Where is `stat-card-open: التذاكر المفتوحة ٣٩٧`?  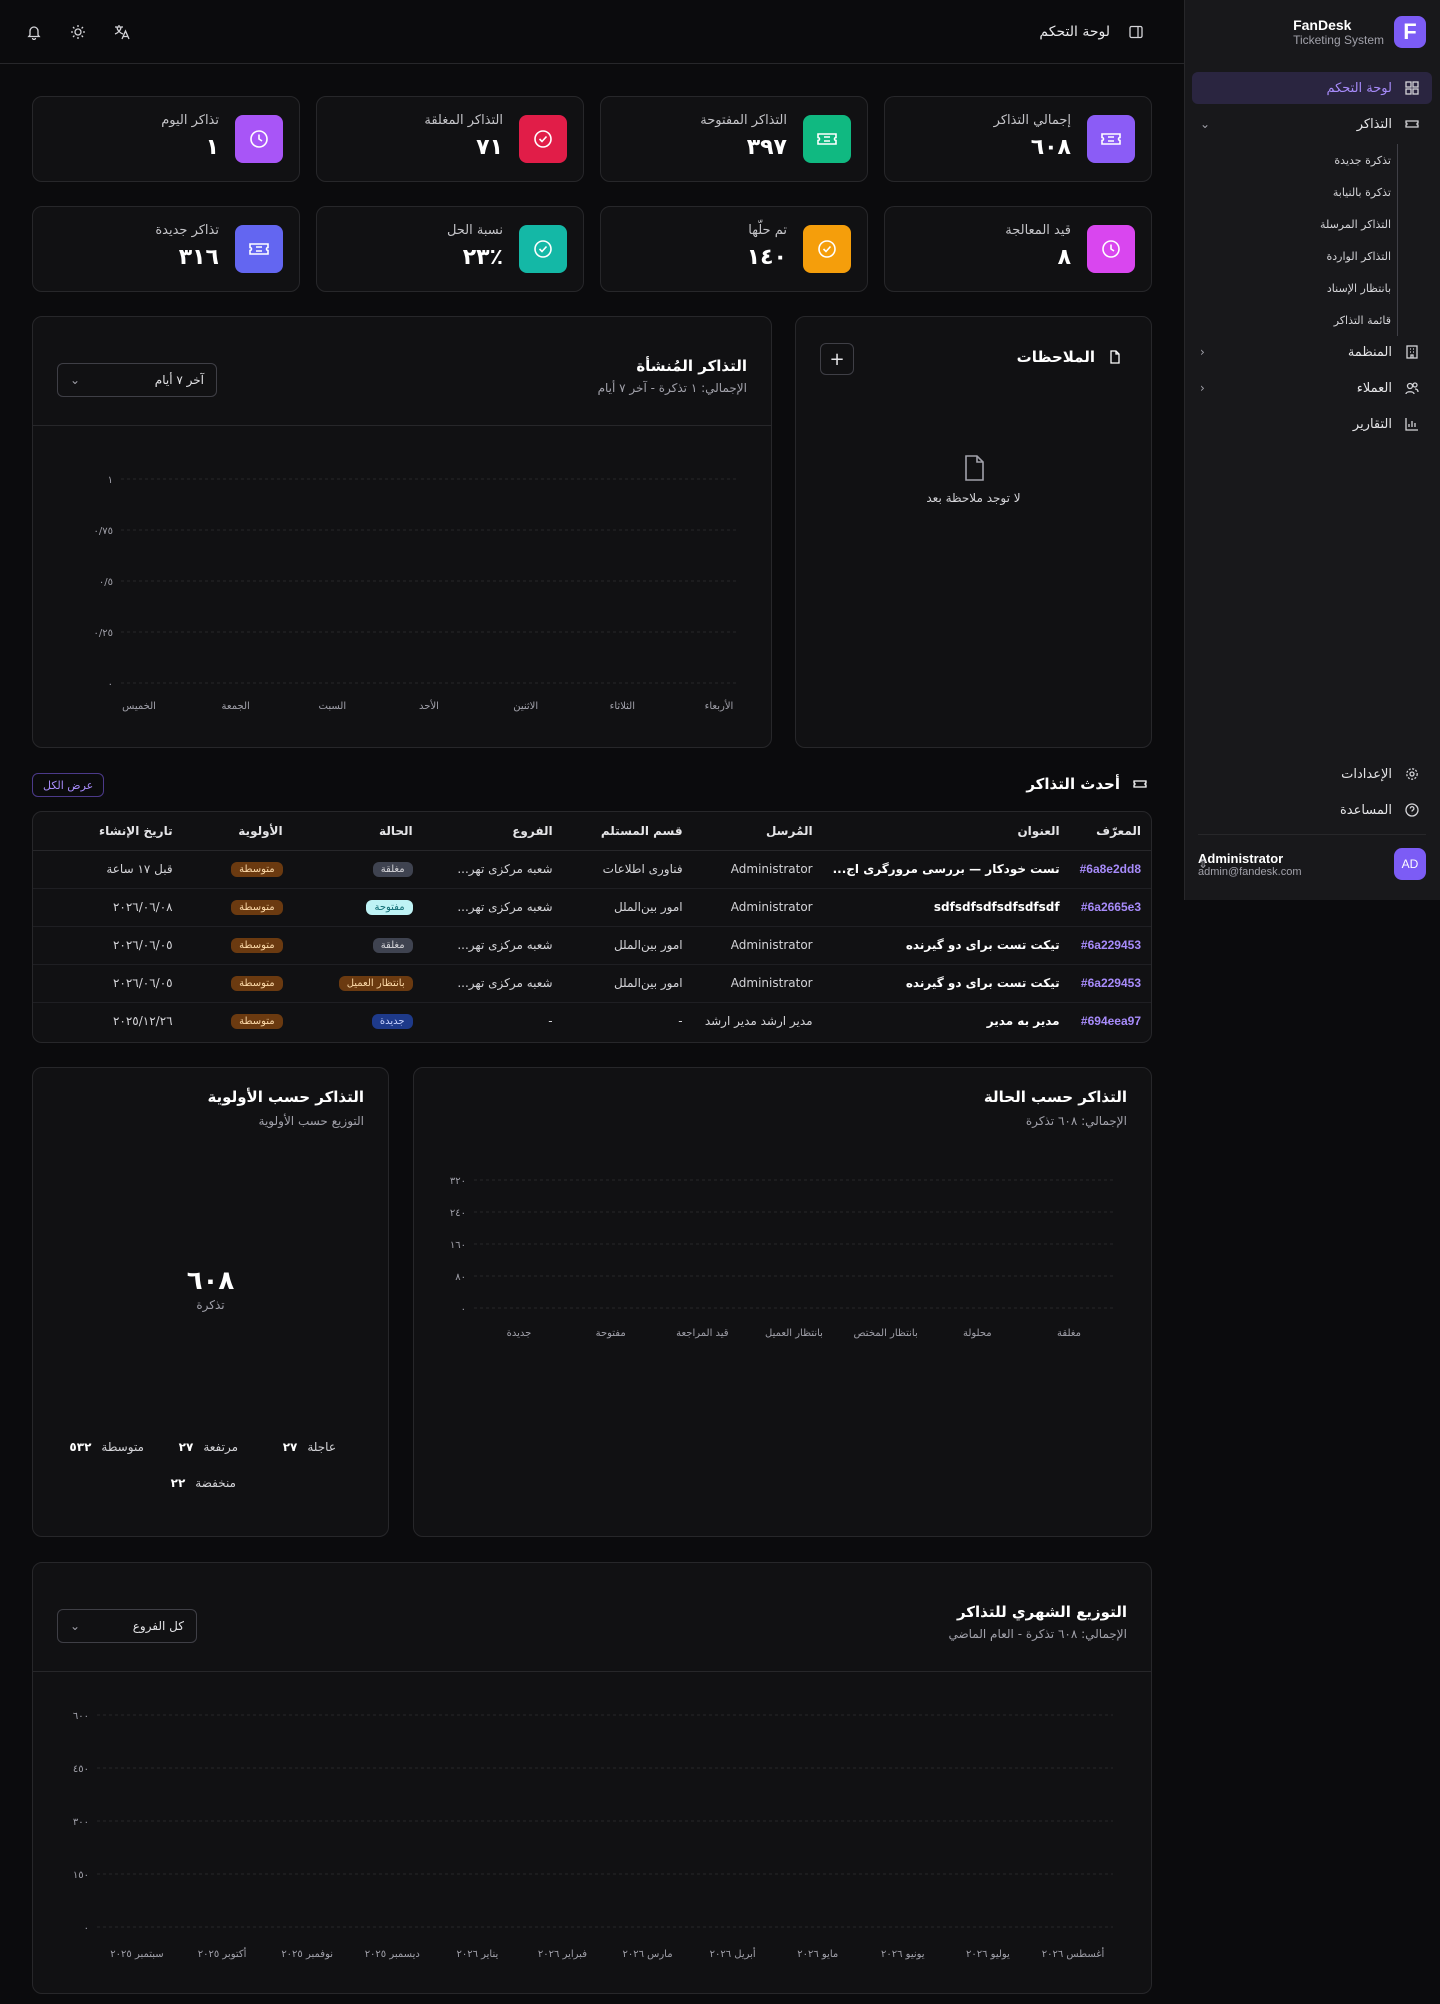
stat-card-open: التذاكر المفتوحة ٣٩٧ is located at coordinates (734, 139).